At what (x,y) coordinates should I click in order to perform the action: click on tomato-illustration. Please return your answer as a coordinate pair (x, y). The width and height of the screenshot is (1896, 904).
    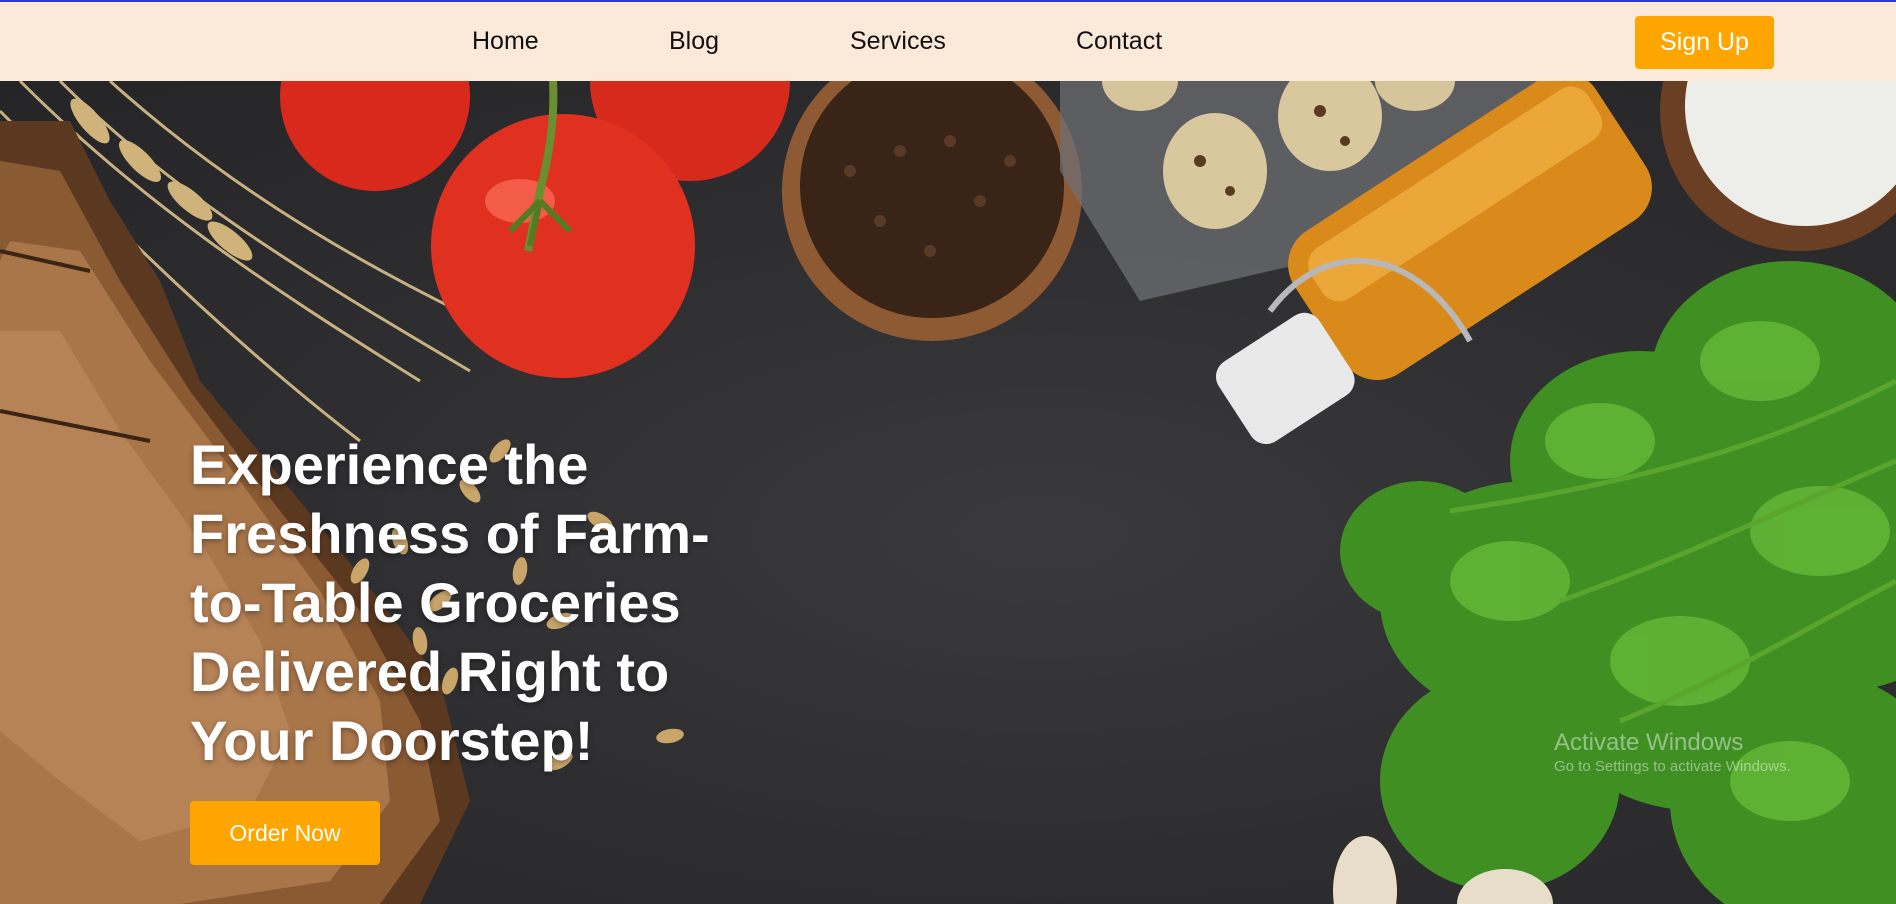
    Looking at the image, I should click on (535, 229).